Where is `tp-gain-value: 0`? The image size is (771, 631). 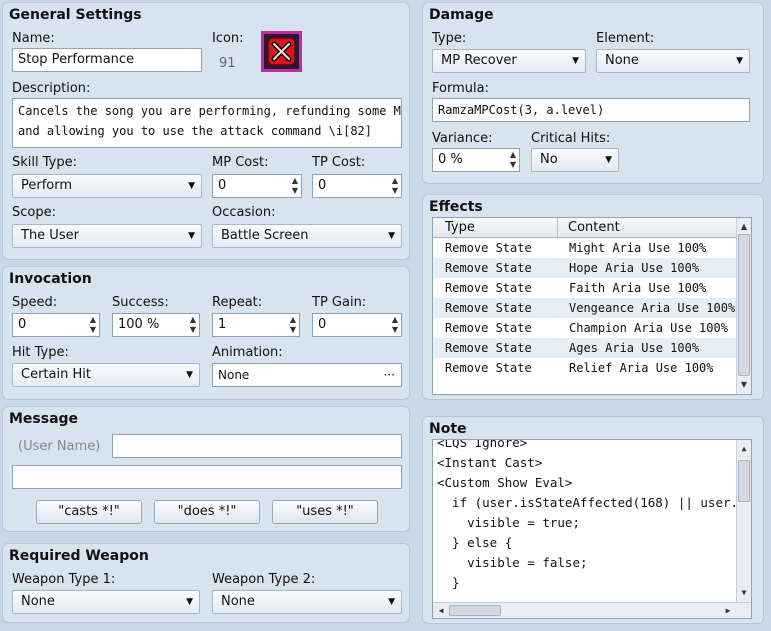 tp-gain-value: 0 is located at coordinates (322, 324).